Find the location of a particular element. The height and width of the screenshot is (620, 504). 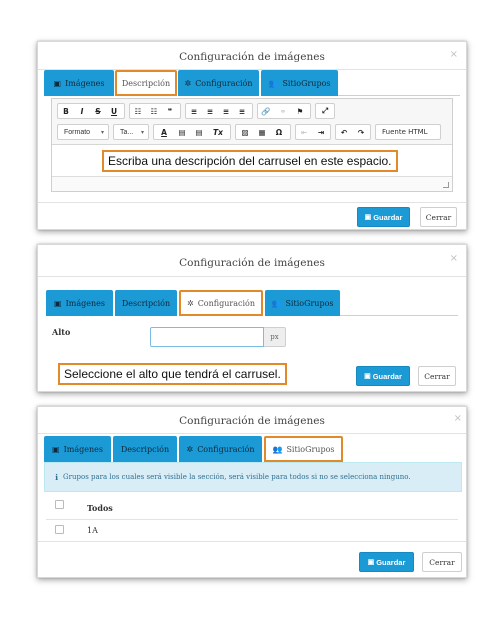

quote-icon: ❞ is located at coordinates (170, 111).